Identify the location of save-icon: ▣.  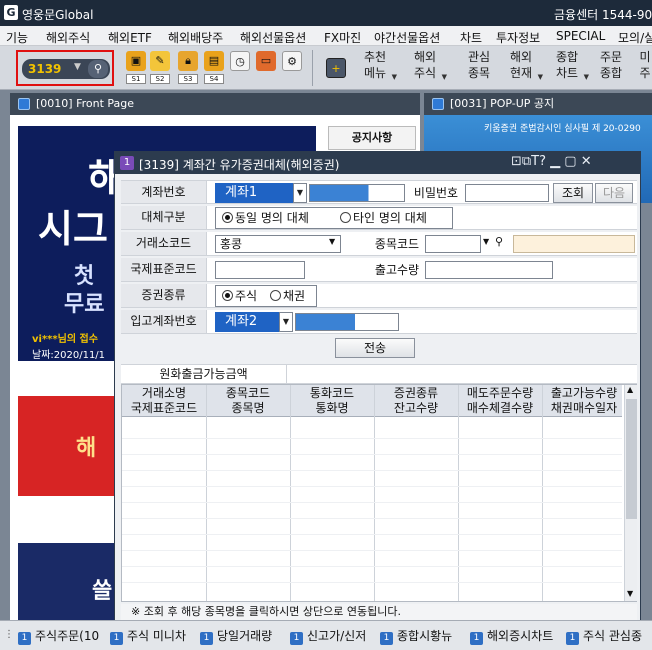
(136, 61).